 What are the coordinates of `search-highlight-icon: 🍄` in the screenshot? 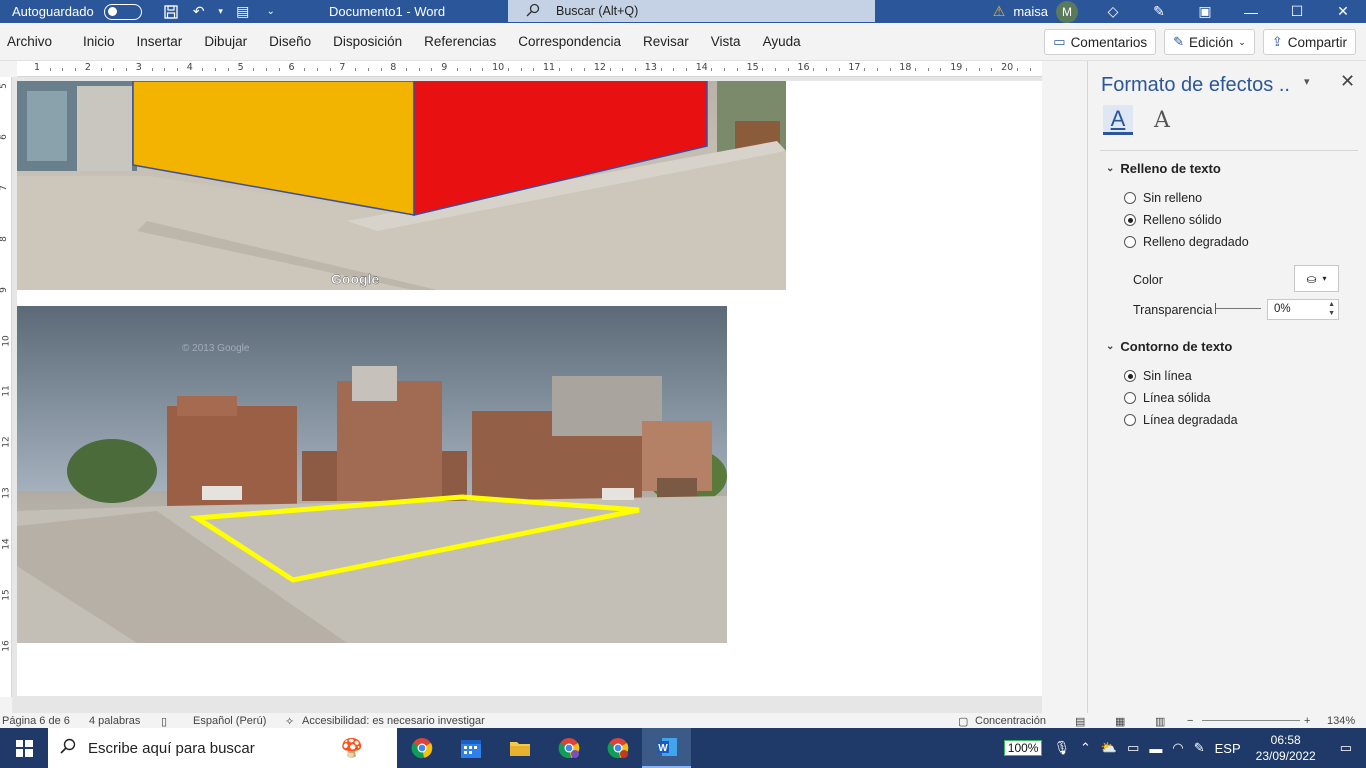 It's located at (352, 748).